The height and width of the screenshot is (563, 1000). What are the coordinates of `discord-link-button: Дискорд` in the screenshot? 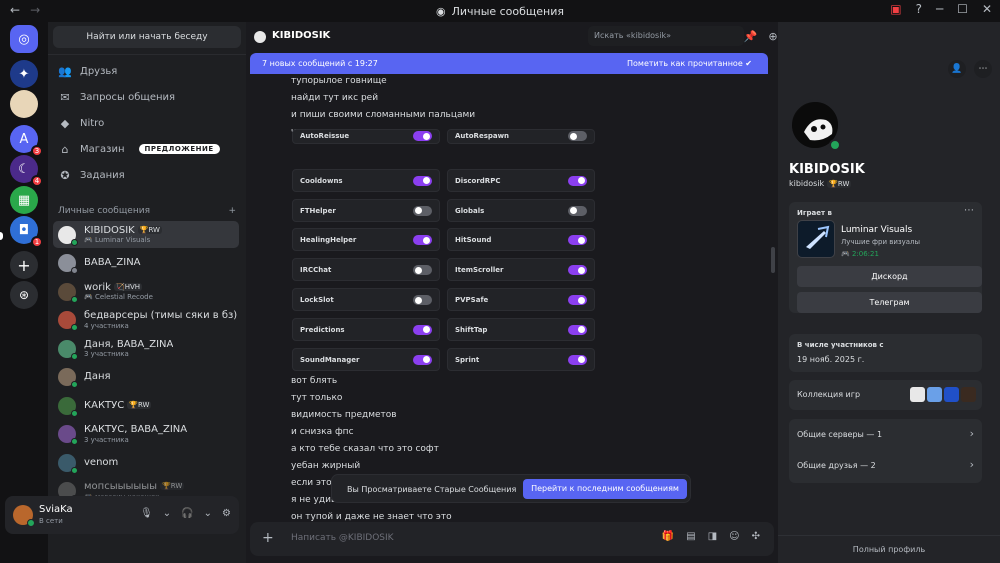 It's located at (889, 276).